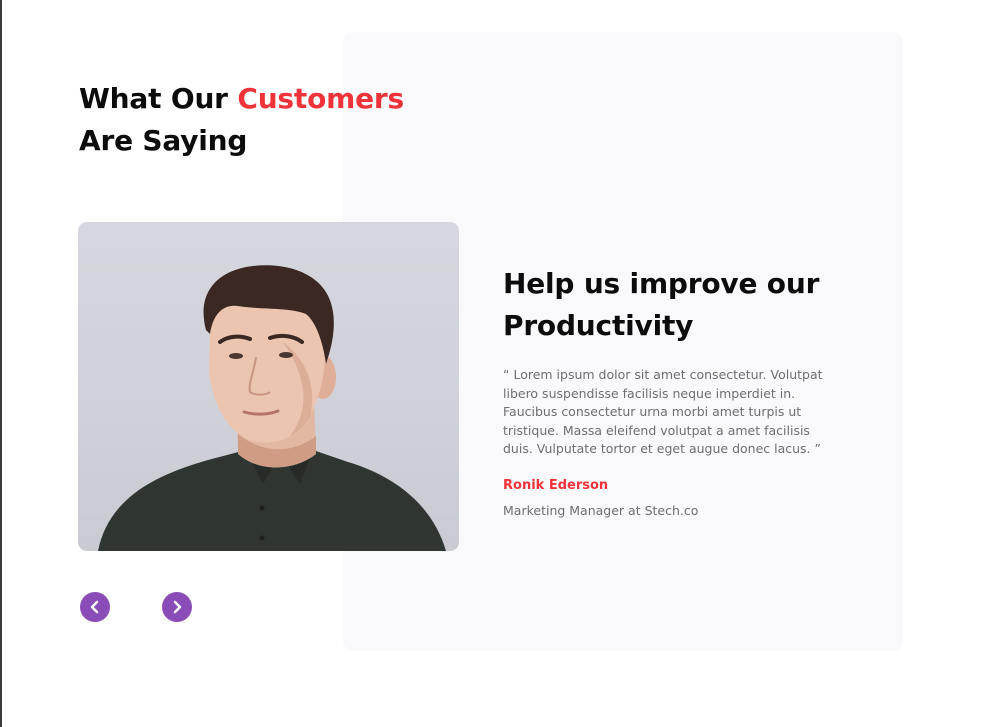 This screenshot has width=992, height=727. I want to click on section-title-accent: Customers, so click(320, 98).